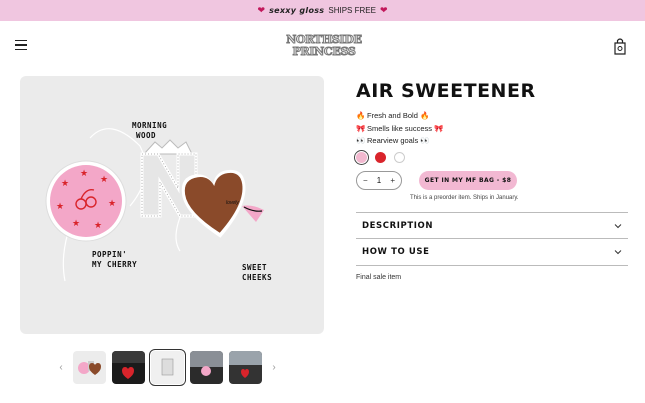 This screenshot has height=403, width=645. What do you see at coordinates (393, 140) in the screenshot?
I see `bullet-text: Rearview goals` at bounding box center [393, 140].